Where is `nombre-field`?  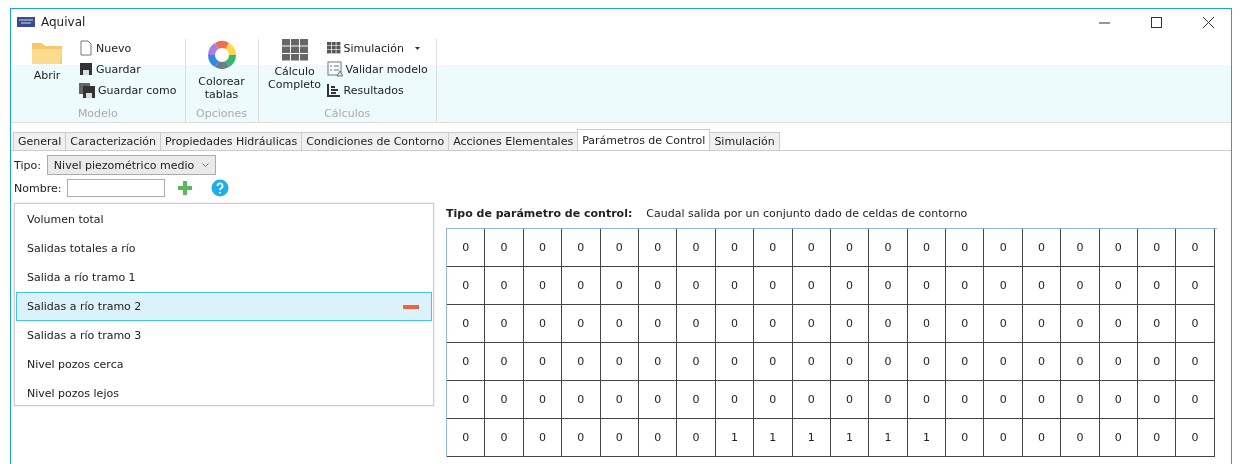
nombre-field is located at coordinates (116, 188).